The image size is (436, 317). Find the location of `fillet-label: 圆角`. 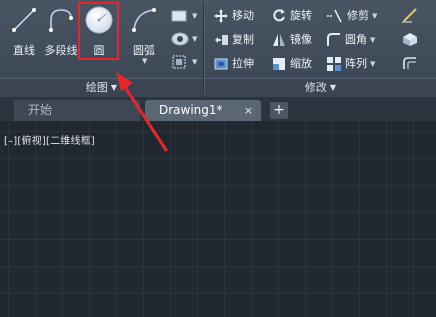

fillet-label: 圆角 is located at coordinates (356, 39).